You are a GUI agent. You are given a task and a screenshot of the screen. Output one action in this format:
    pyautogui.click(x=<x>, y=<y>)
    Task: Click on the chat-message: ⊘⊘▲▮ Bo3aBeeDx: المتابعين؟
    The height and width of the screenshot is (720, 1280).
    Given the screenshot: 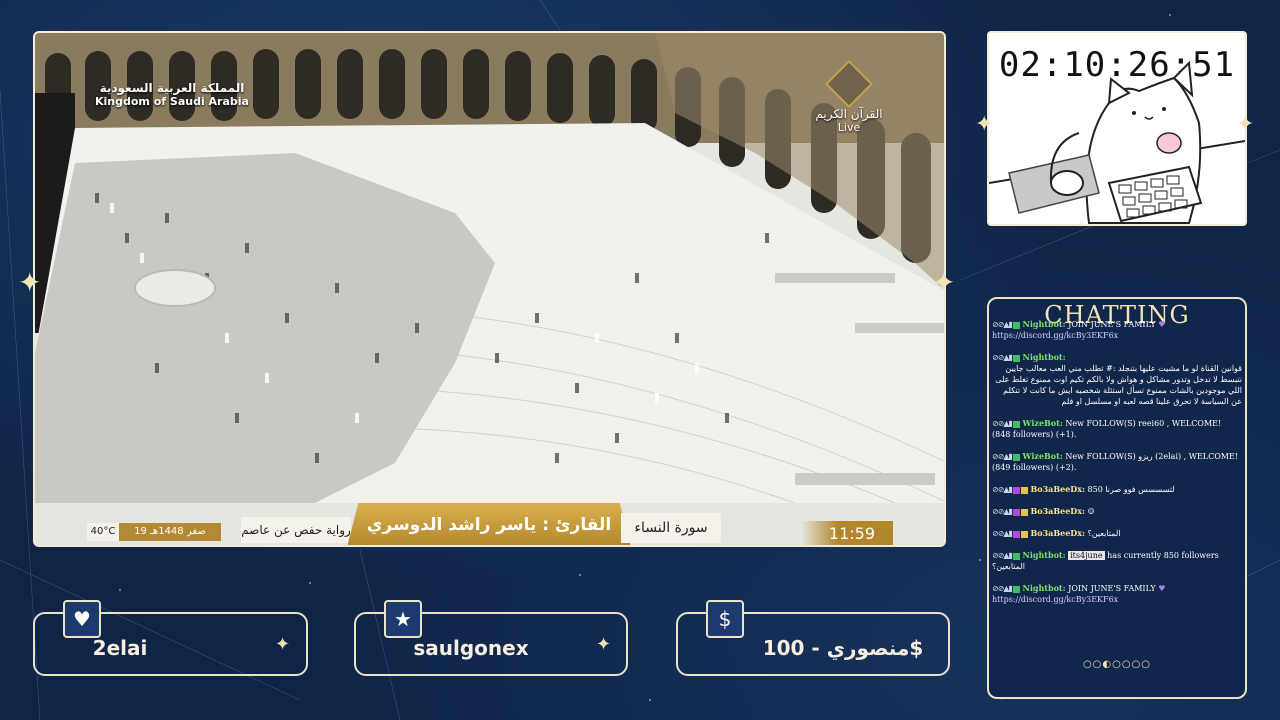 What is the action you would take?
    pyautogui.click(x=1117, y=533)
    